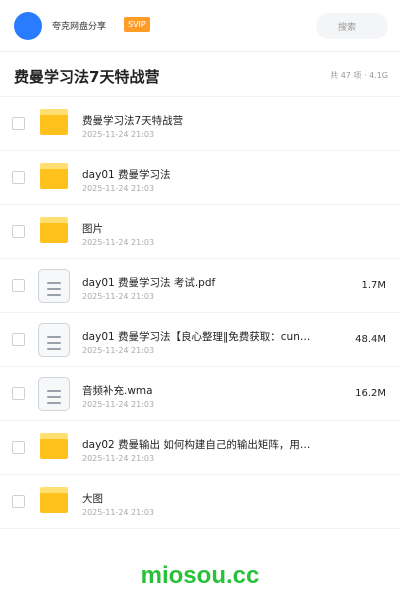 The width and height of the screenshot is (400, 600). I want to click on file-row: 图片 2025-11-24 21:03, so click(200, 231).